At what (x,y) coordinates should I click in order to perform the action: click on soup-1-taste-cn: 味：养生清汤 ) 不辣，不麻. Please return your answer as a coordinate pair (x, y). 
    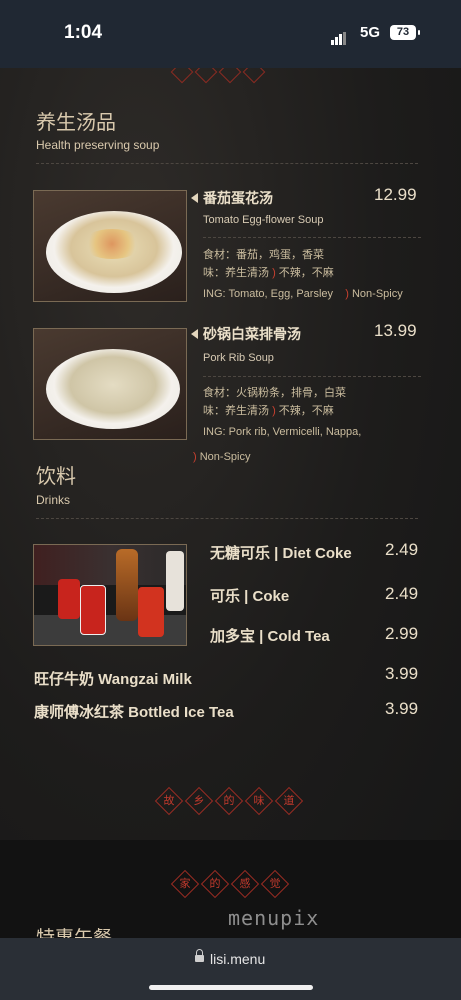
    Looking at the image, I should click on (268, 272).